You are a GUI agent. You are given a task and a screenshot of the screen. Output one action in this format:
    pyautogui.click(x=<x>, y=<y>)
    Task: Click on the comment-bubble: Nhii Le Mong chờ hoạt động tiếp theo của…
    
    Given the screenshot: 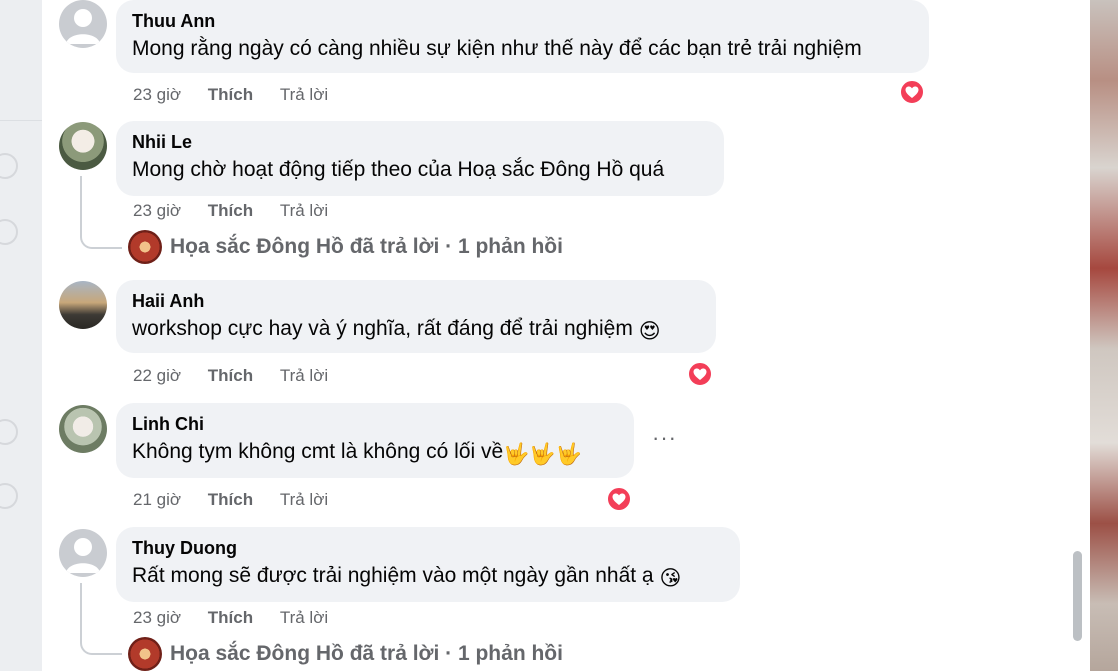 What is the action you would take?
    pyautogui.click(x=420, y=158)
    